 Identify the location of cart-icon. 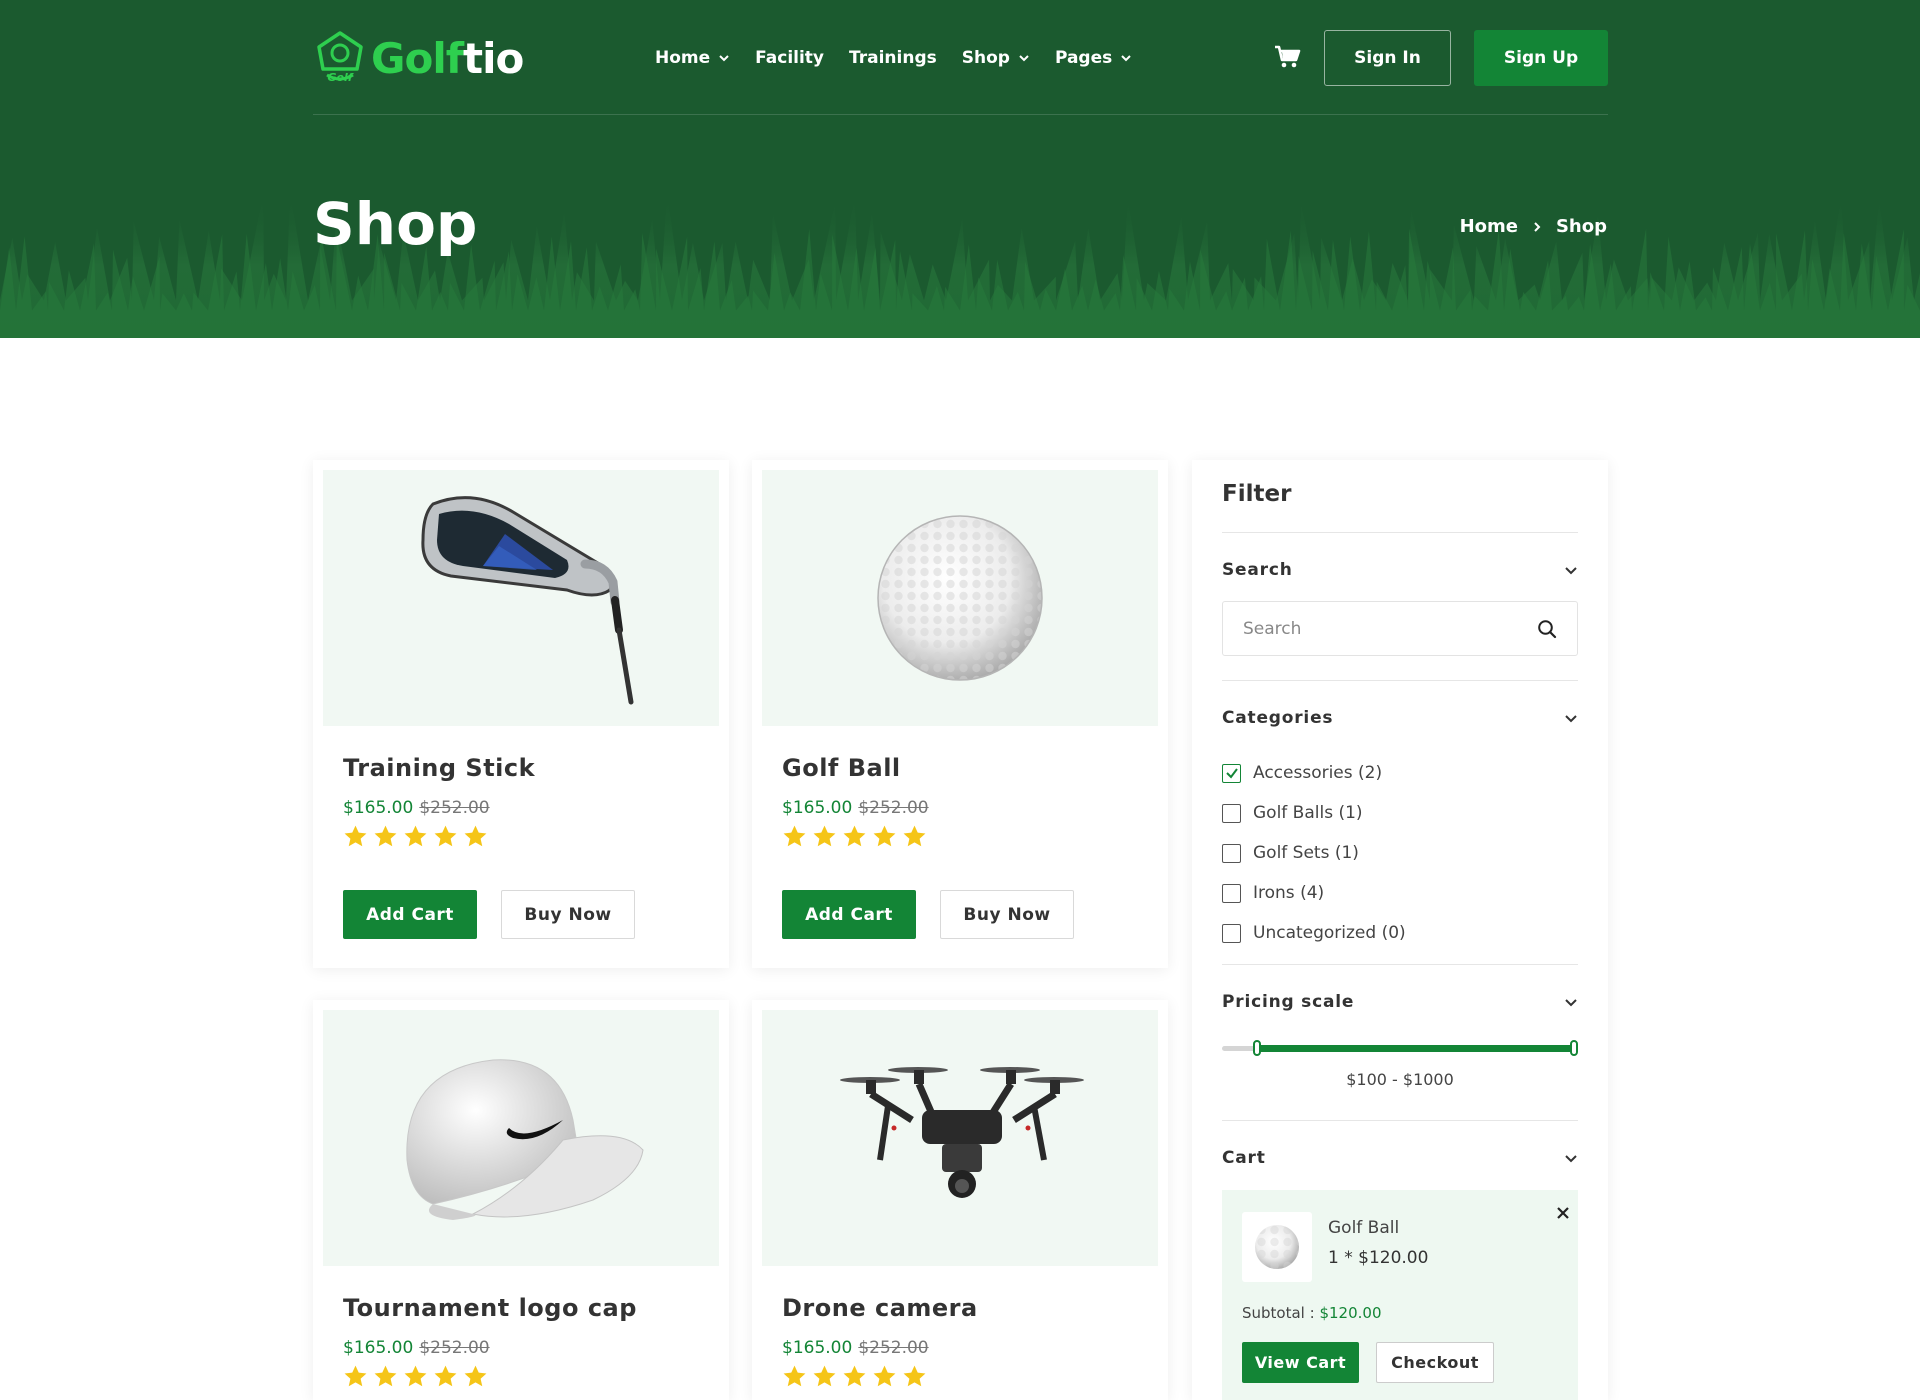
(1288, 57).